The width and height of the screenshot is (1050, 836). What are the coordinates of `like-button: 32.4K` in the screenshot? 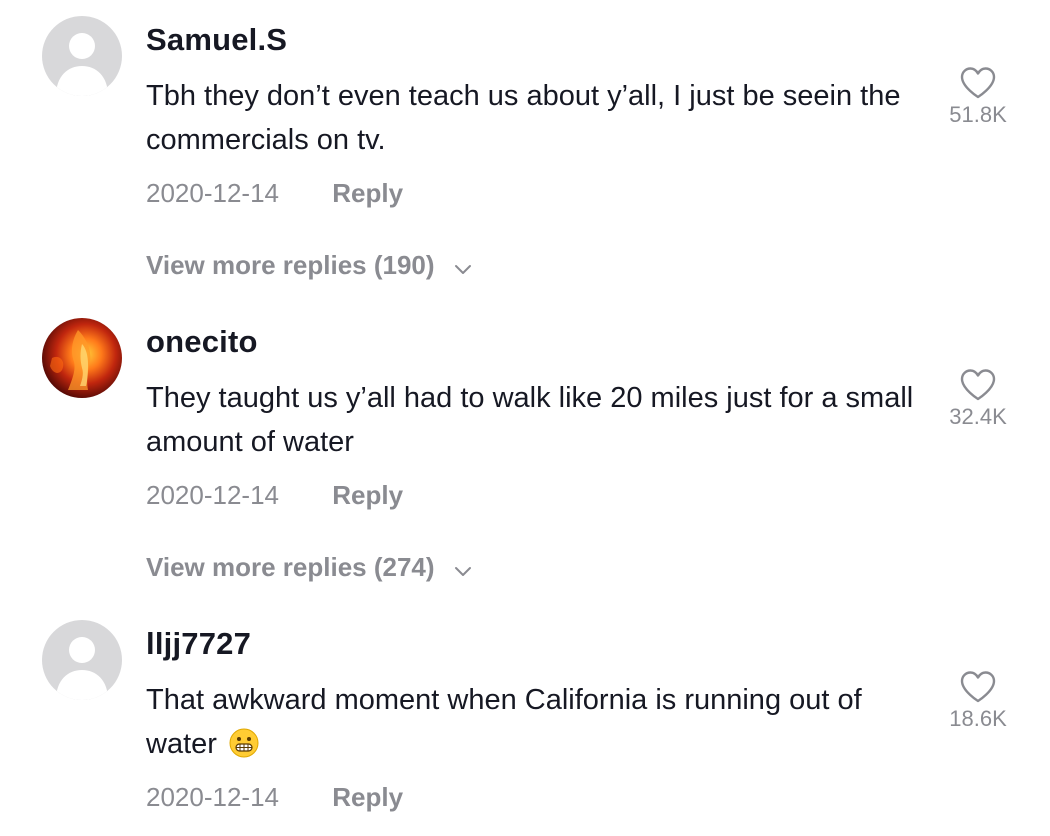 It's located at (978, 399).